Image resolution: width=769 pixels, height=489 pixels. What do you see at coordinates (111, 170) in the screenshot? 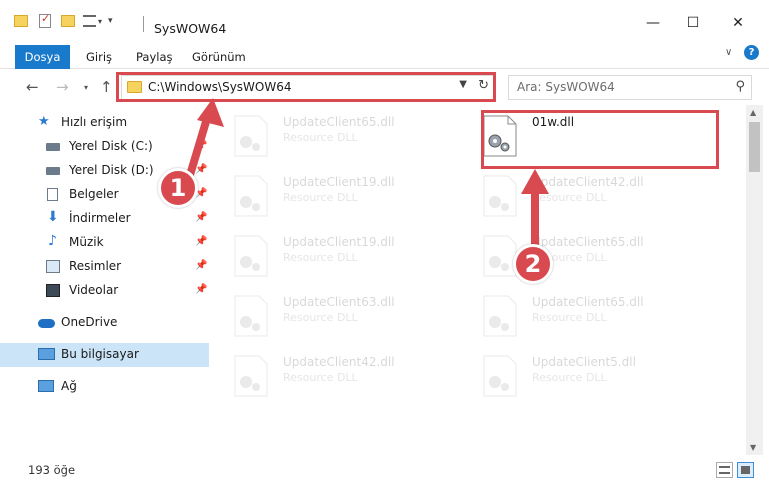
I see `sidebar-item-label: Yerel Disk (D:)` at bounding box center [111, 170].